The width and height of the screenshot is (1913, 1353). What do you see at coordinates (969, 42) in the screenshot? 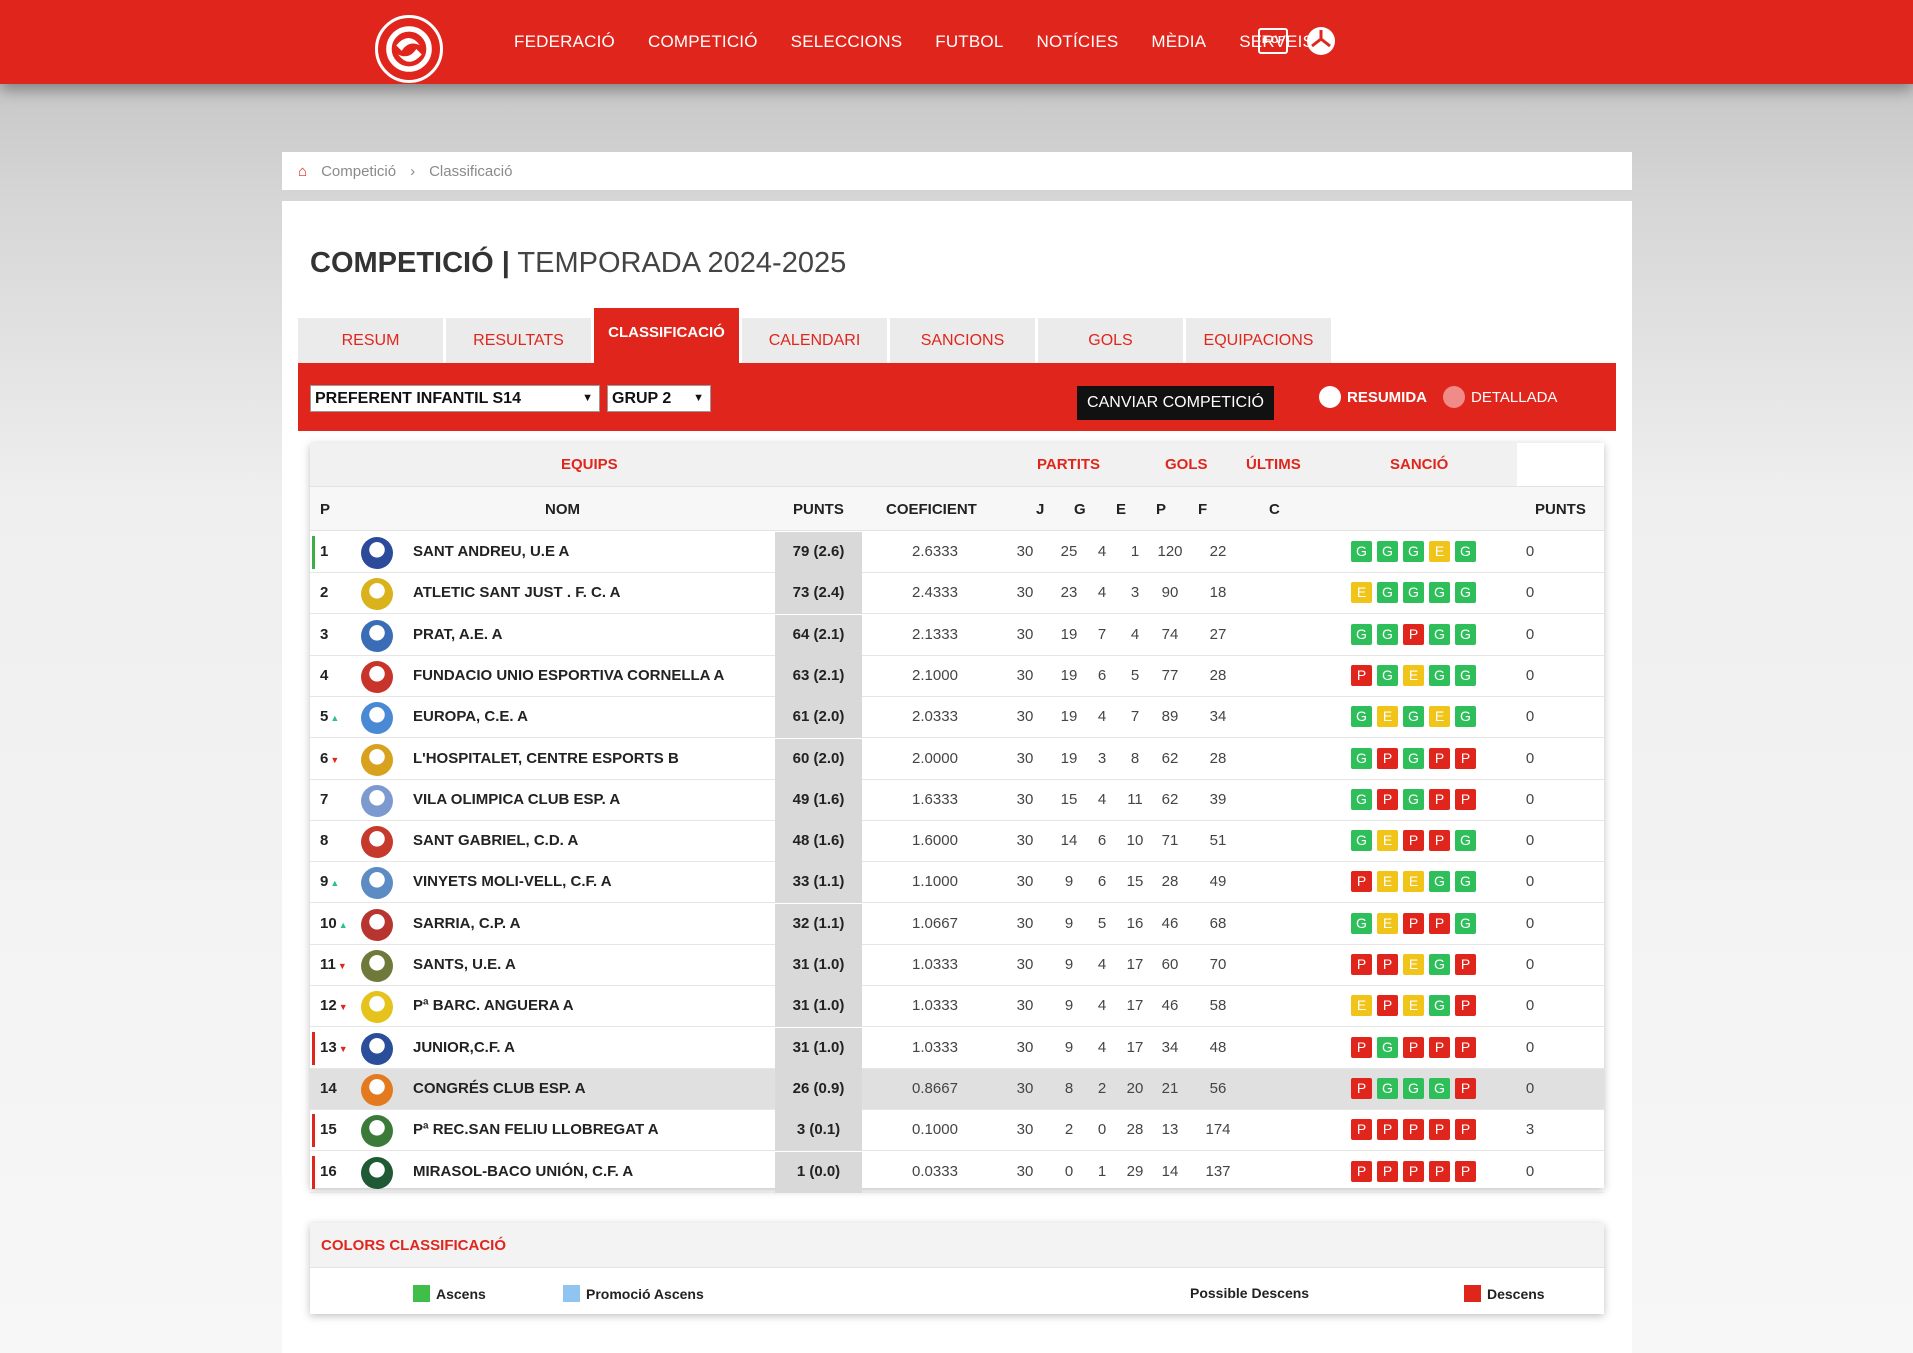
I see `nav-item: FUTBOL` at bounding box center [969, 42].